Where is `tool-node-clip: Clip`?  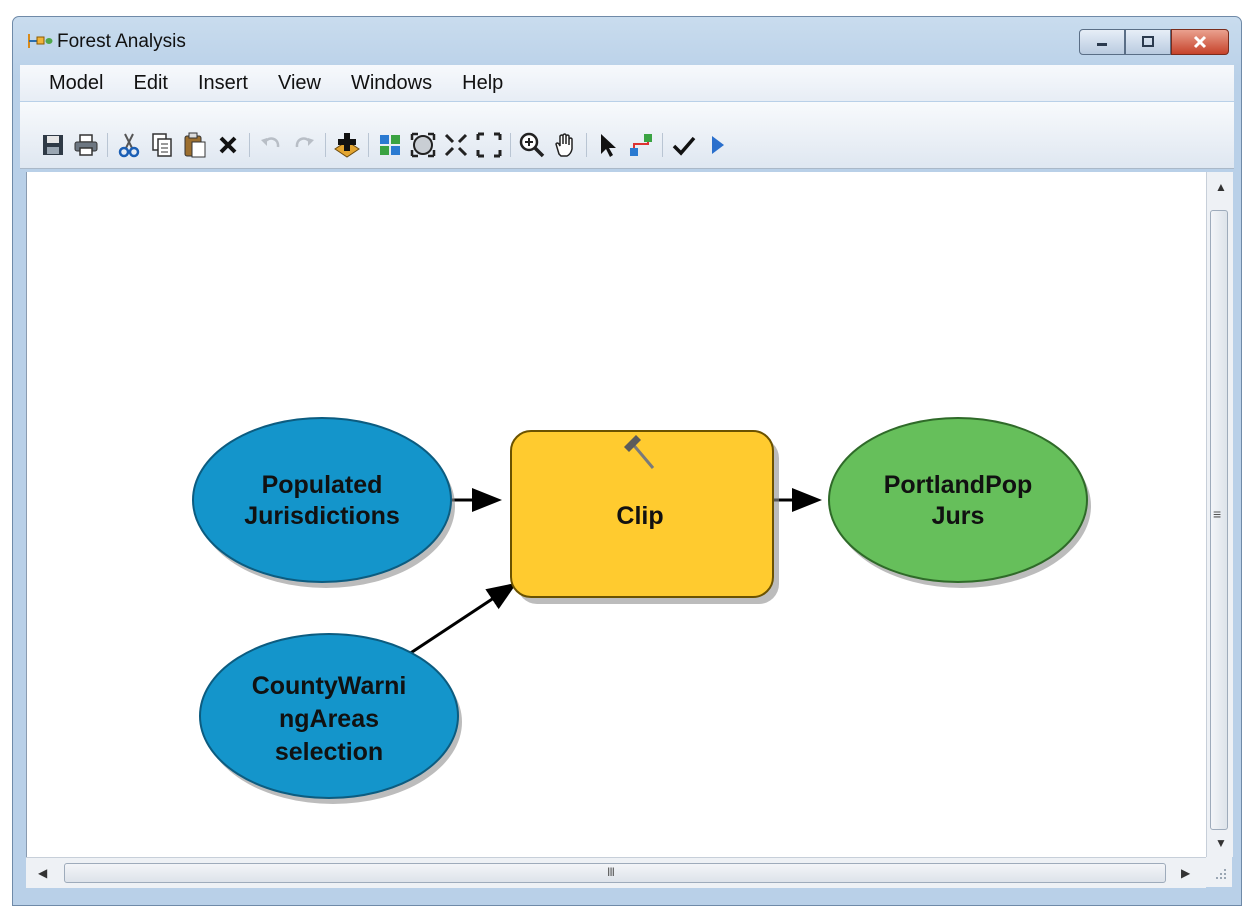
tool-node-clip: Clip is located at coordinates (644, 517).